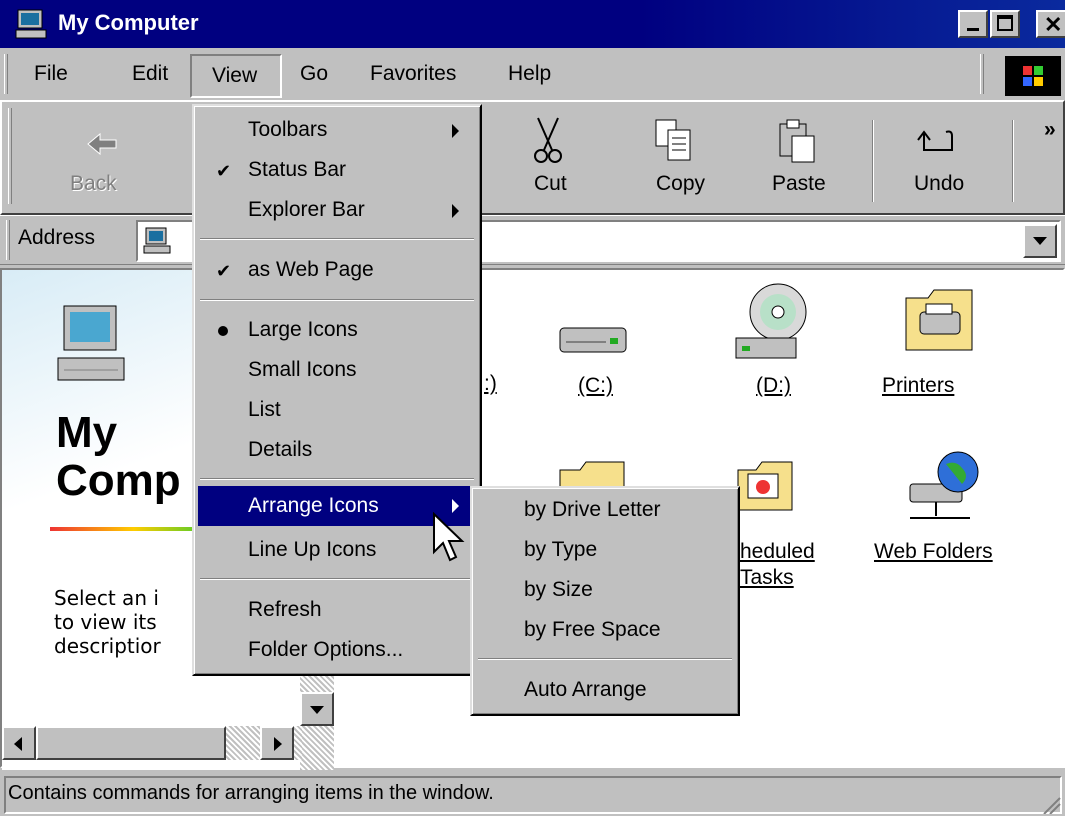 This screenshot has width=1065, height=816. I want to click on menu-item-by-drive-letter: by Drive Letter, so click(592, 510).